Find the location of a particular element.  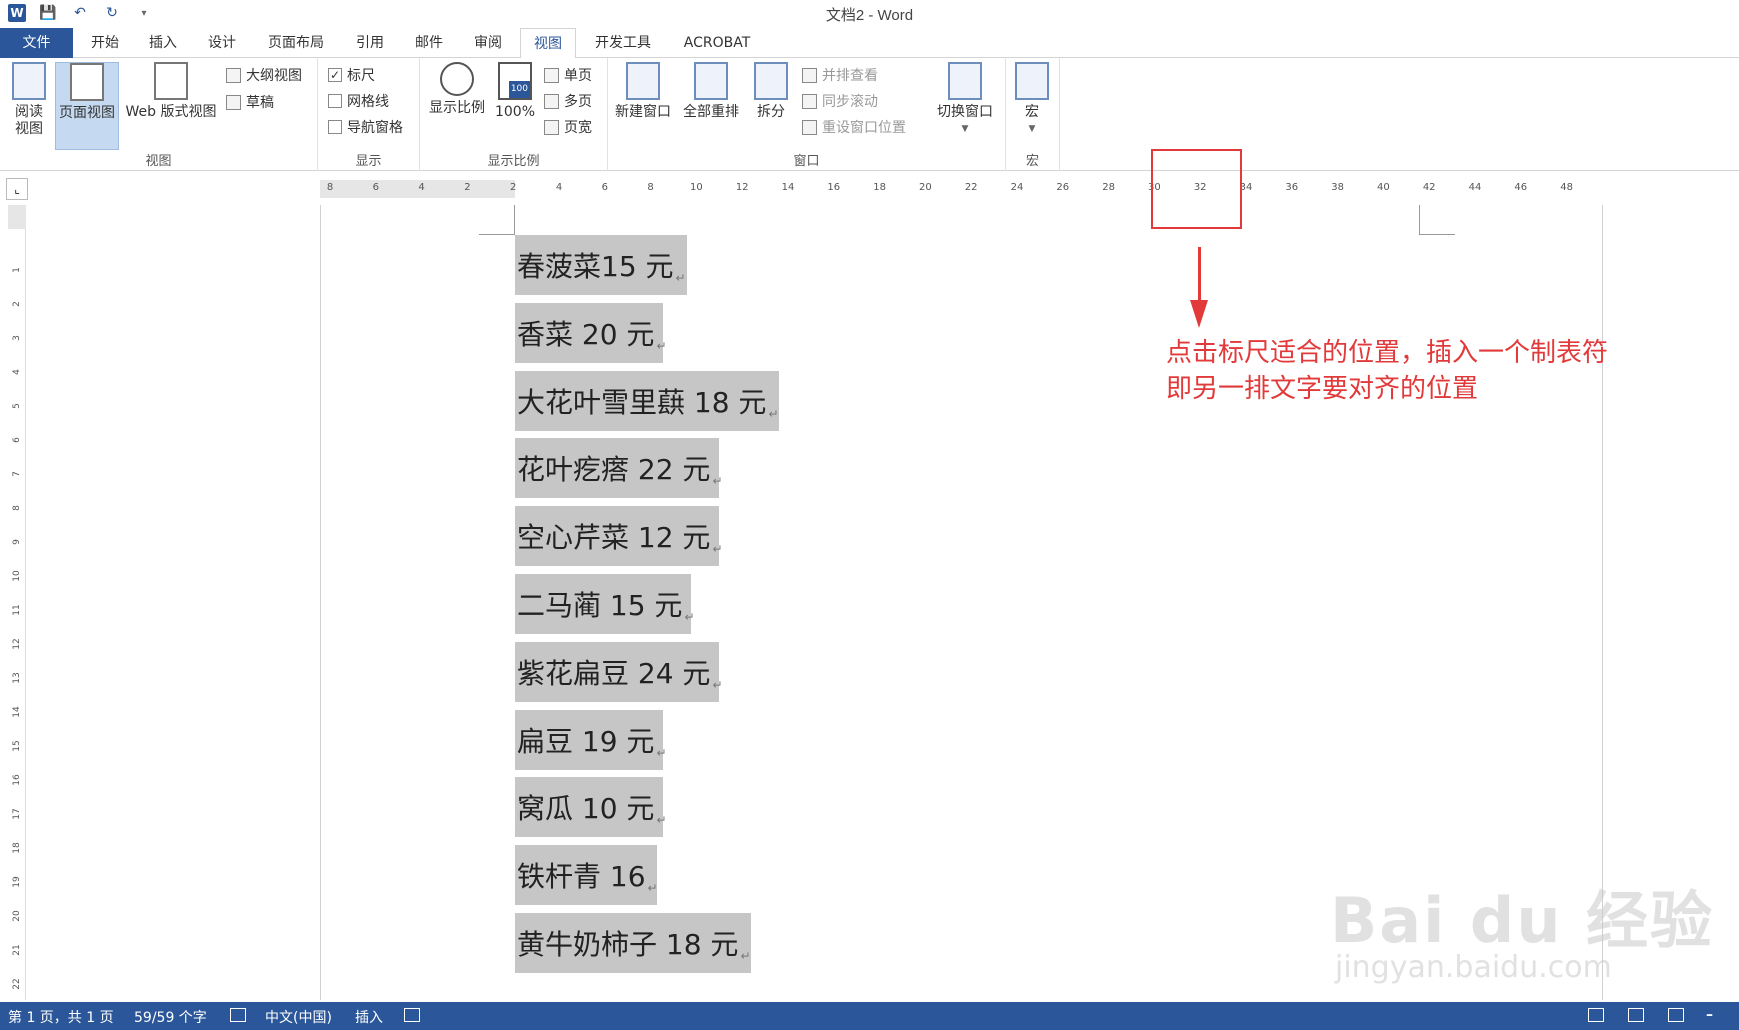

nav-pane-checkbox: 导航窗格 is located at coordinates (365, 127).